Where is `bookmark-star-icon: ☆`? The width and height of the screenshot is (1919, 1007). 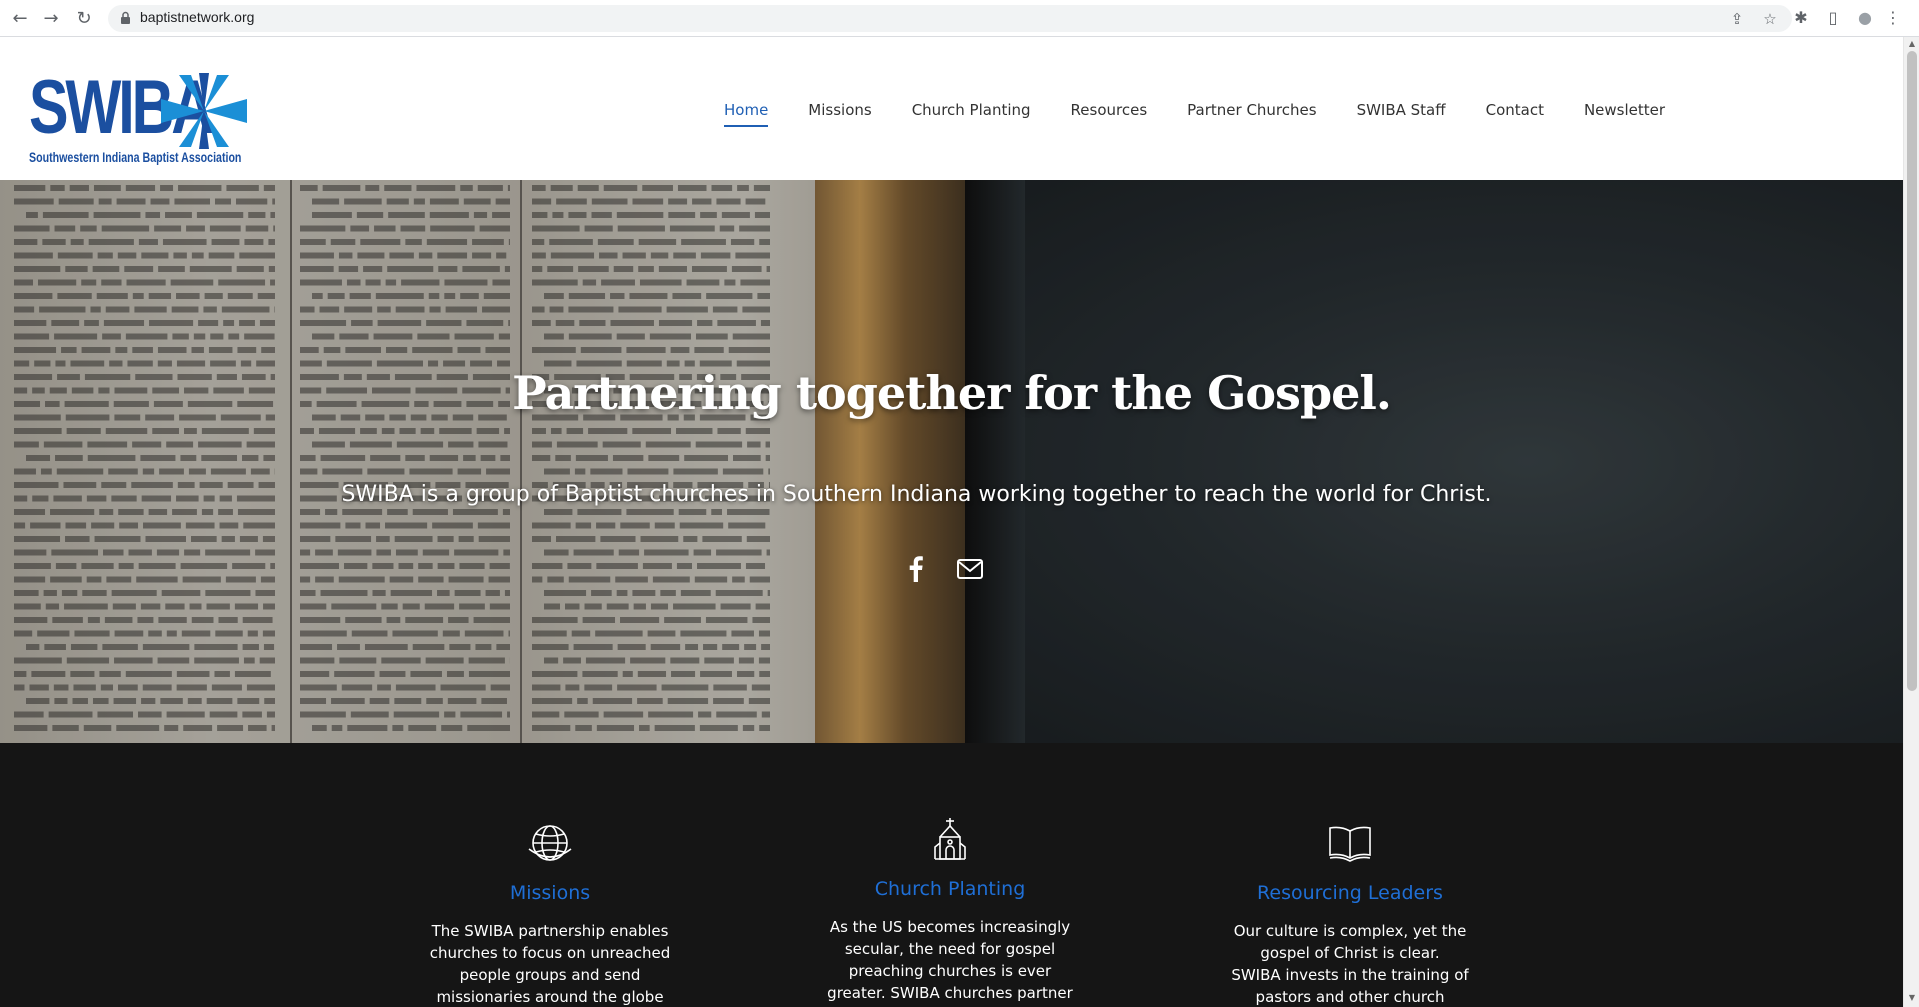
bookmark-star-icon: ☆ is located at coordinates (1770, 19).